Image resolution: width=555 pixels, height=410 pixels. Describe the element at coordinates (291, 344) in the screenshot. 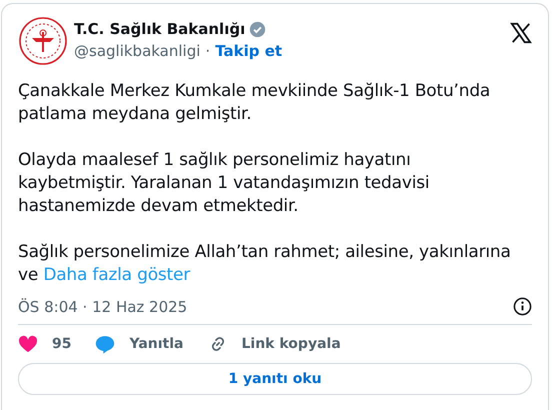

I see `action-label: Link kopyala` at that location.